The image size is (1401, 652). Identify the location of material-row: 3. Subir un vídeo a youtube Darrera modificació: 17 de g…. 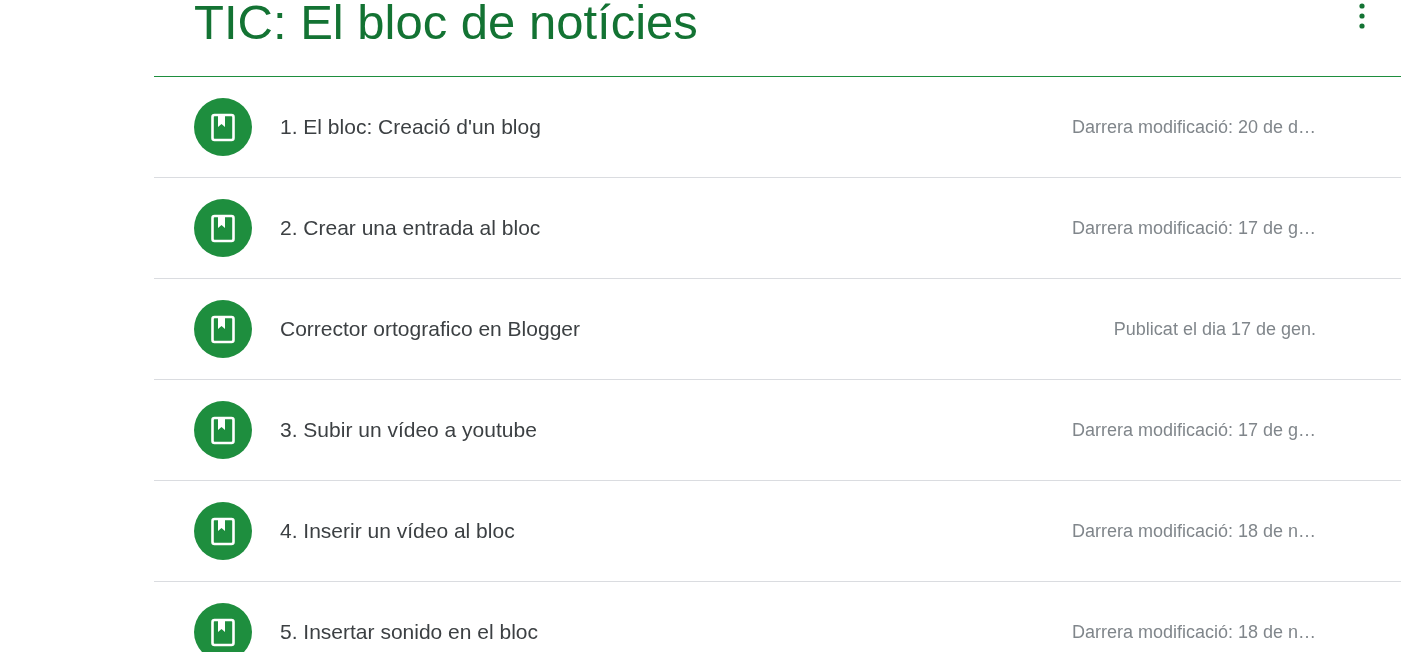
(777, 430).